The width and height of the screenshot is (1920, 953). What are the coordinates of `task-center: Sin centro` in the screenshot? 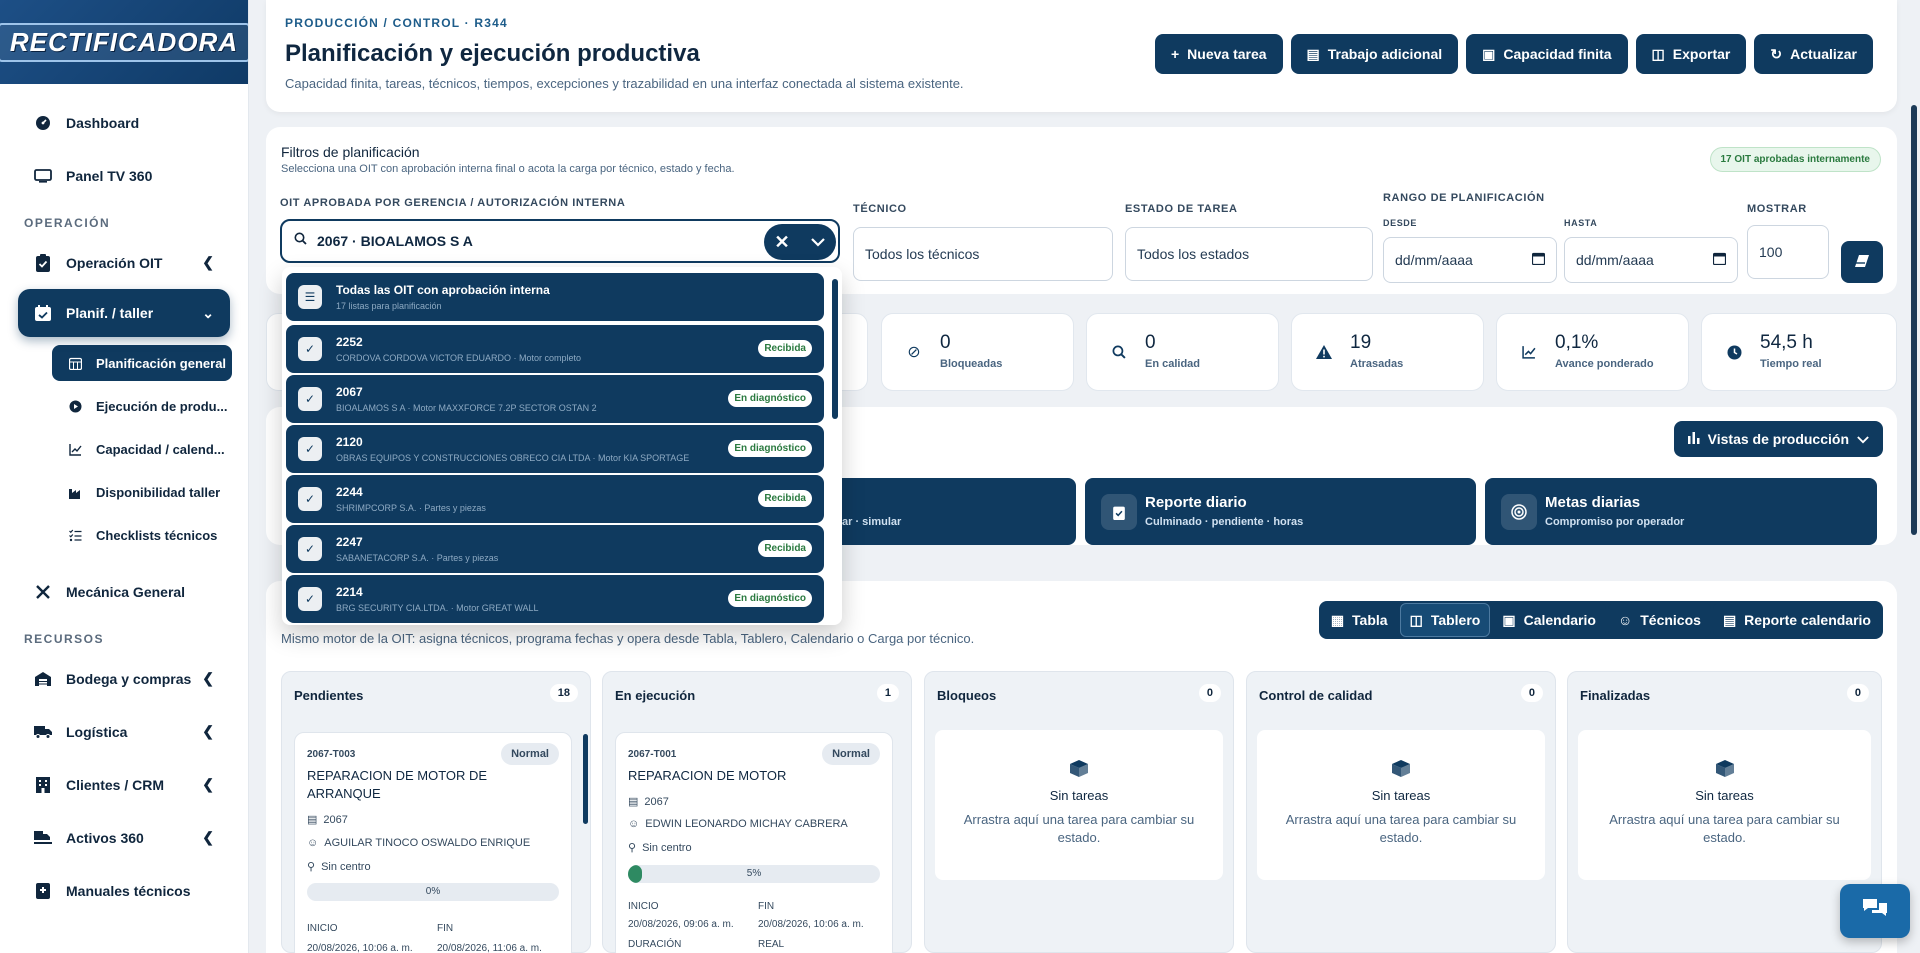 It's located at (346, 866).